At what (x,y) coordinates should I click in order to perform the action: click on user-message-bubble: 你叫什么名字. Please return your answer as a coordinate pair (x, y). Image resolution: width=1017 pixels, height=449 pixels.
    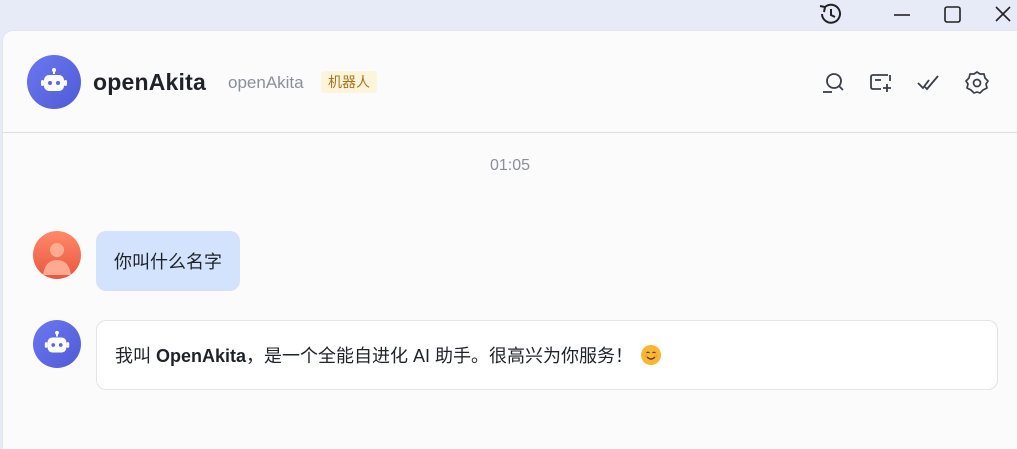
    Looking at the image, I should click on (168, 261).